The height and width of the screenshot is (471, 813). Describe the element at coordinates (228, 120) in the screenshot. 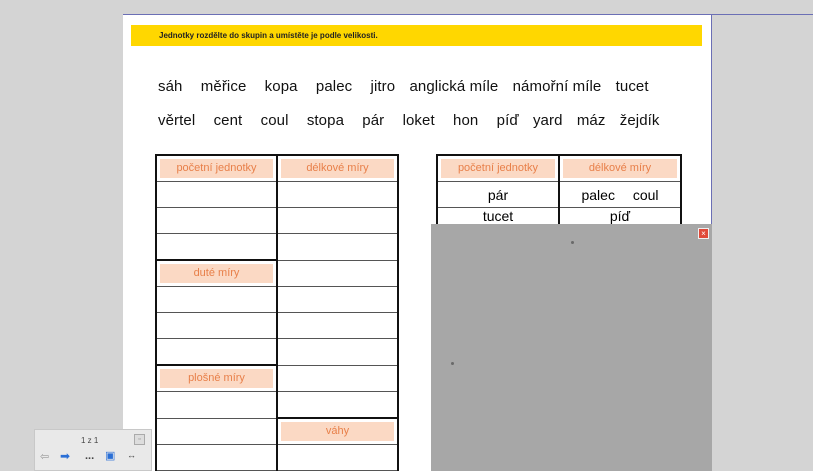

I see `word-item: cent` at that location.